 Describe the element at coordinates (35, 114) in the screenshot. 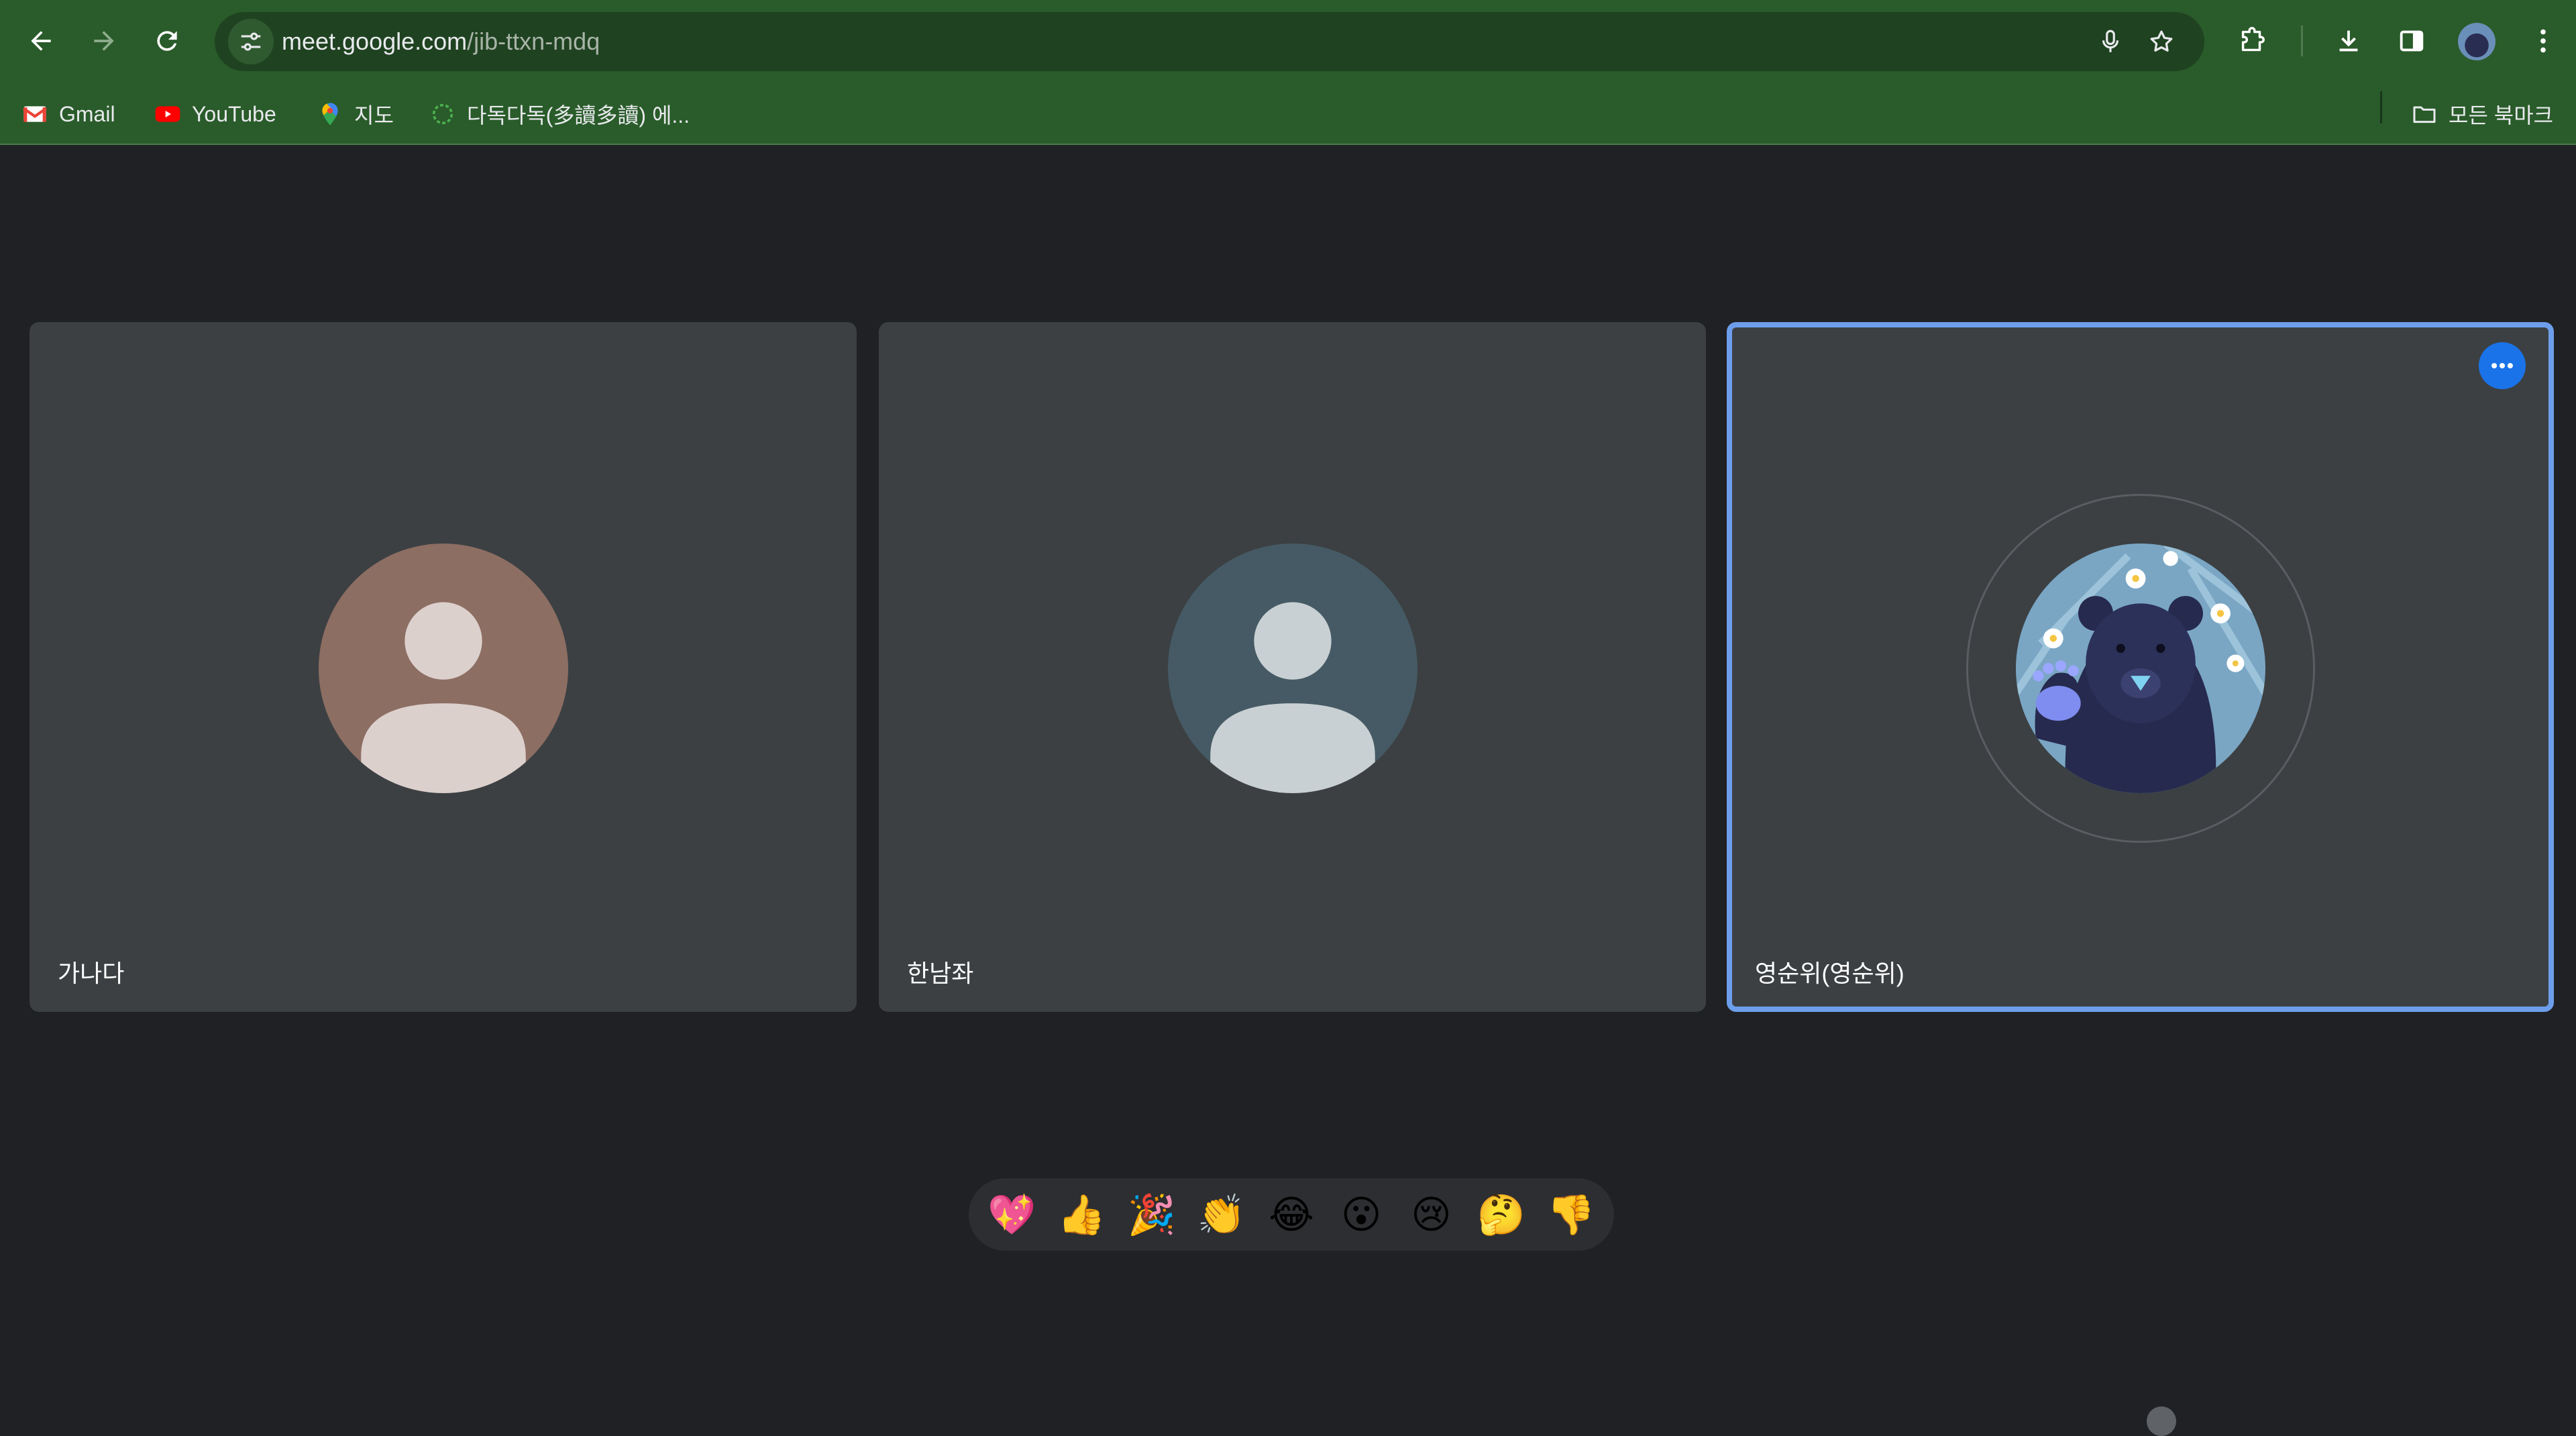

I see `gmail-icon` at that location.